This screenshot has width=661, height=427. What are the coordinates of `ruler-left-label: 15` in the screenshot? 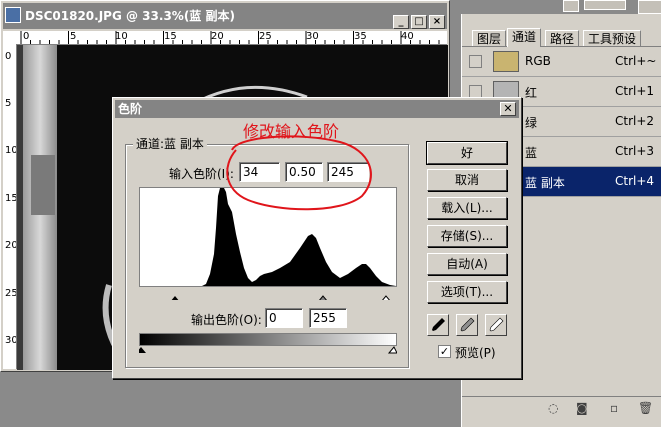 It's located at (11, 198).